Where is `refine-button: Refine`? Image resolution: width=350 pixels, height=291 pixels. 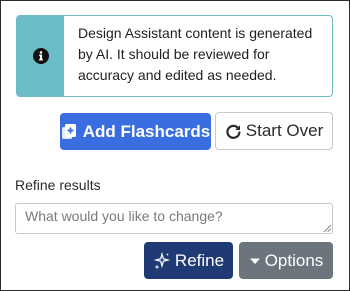
refine-button: Refine is located at coordinates (188, 260).